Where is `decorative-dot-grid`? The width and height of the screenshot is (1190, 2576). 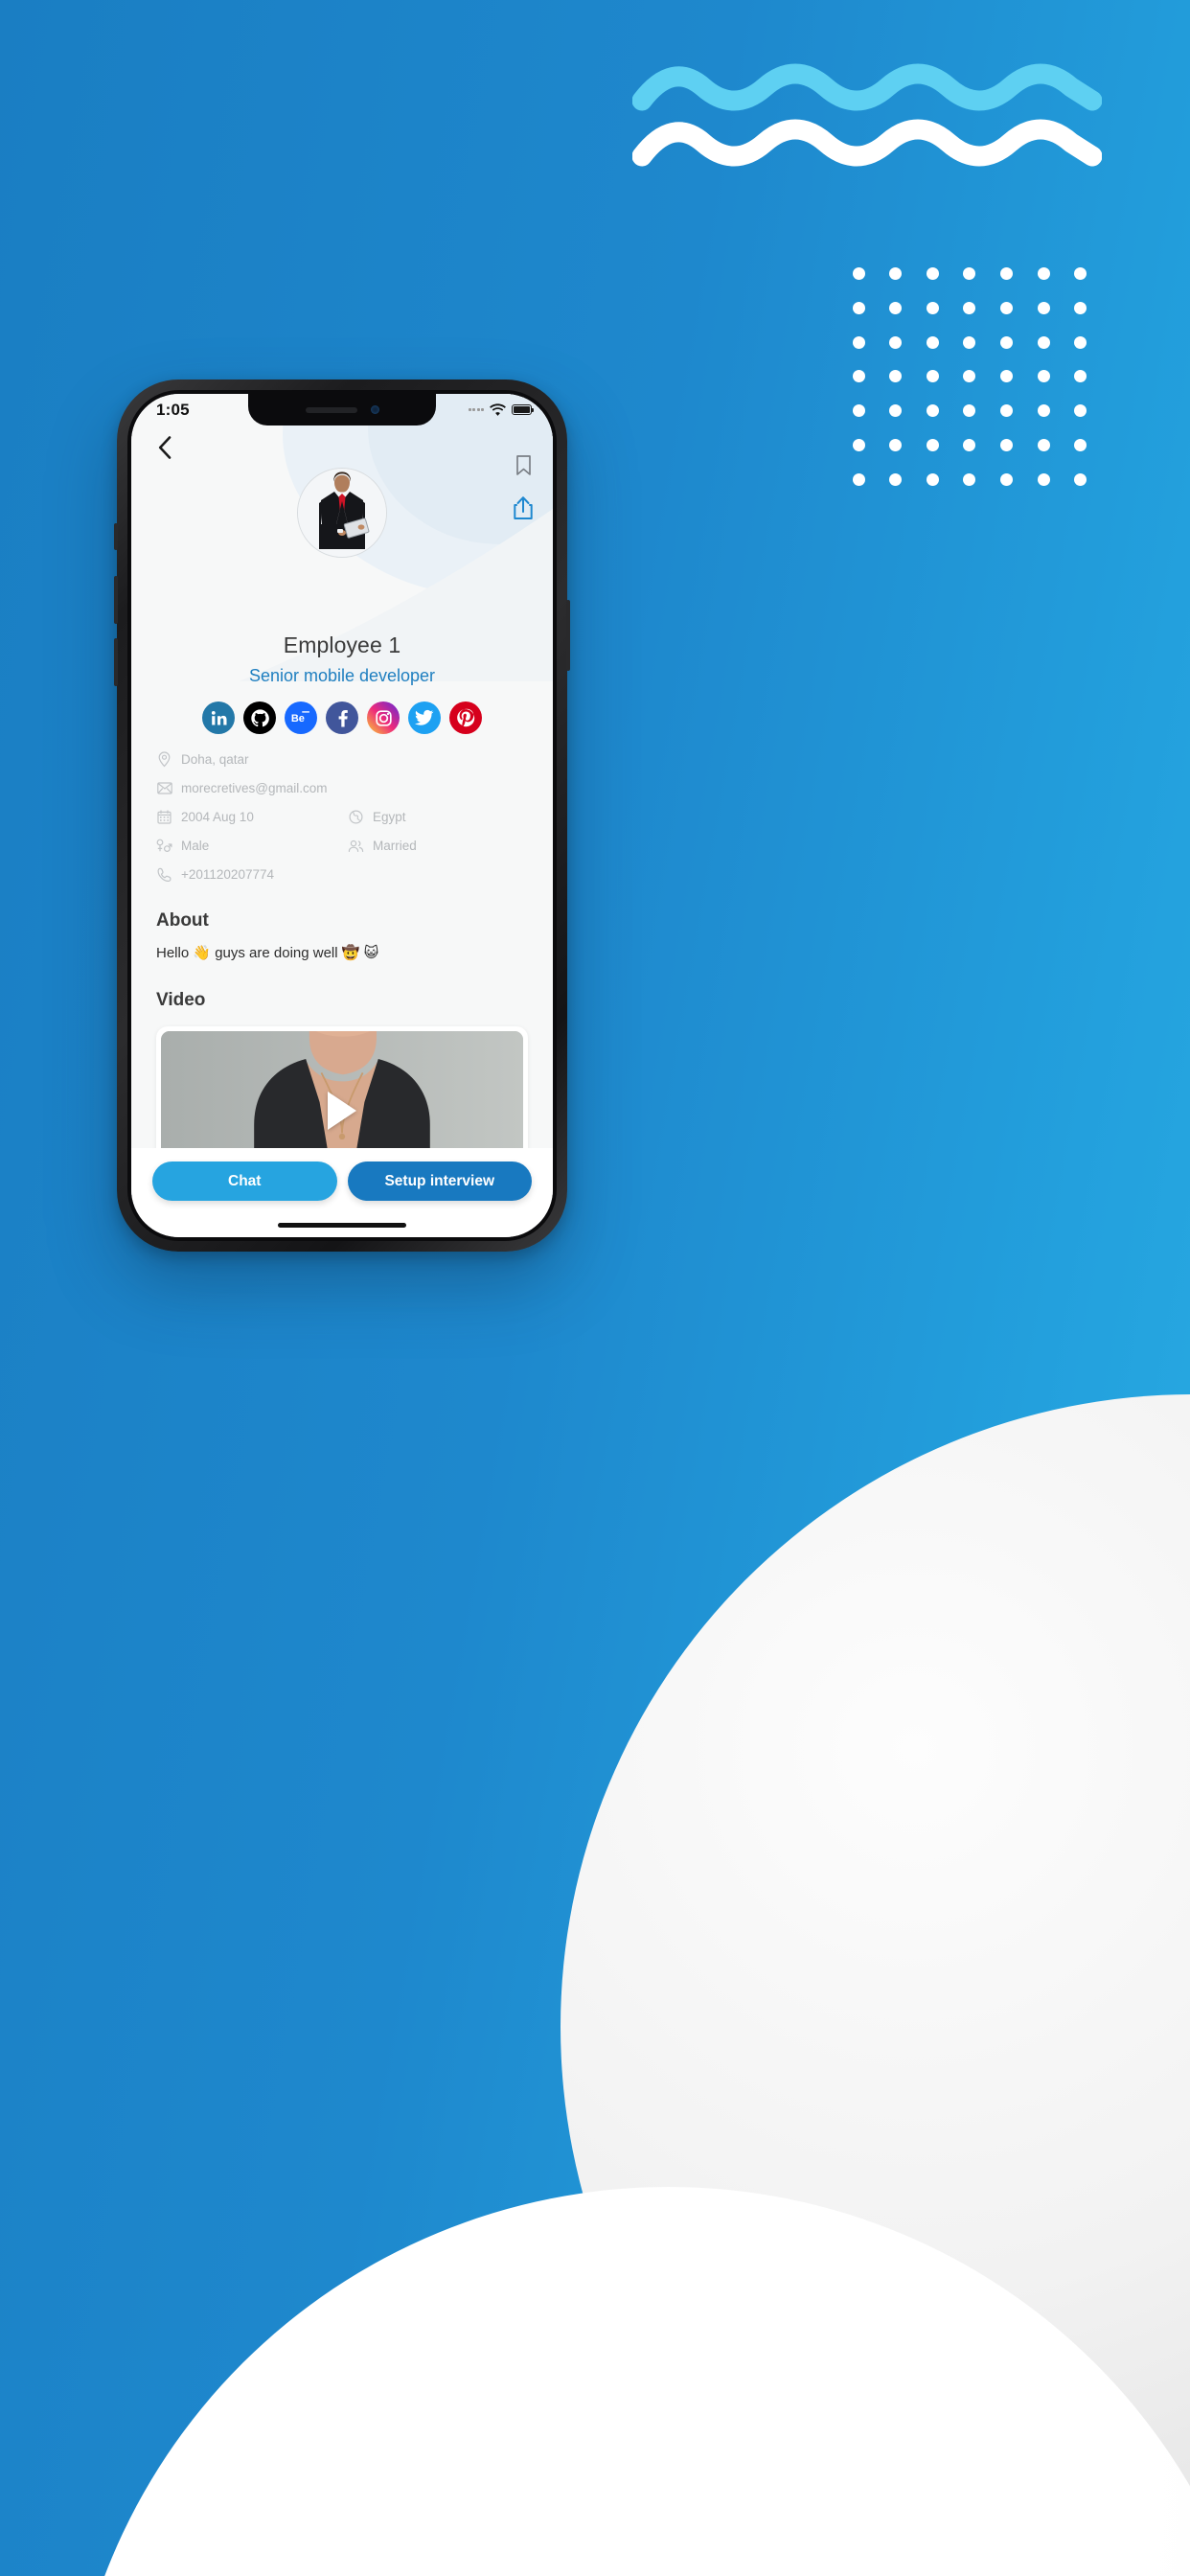 decorative-dot-grid is located at coordinates (969, 376).